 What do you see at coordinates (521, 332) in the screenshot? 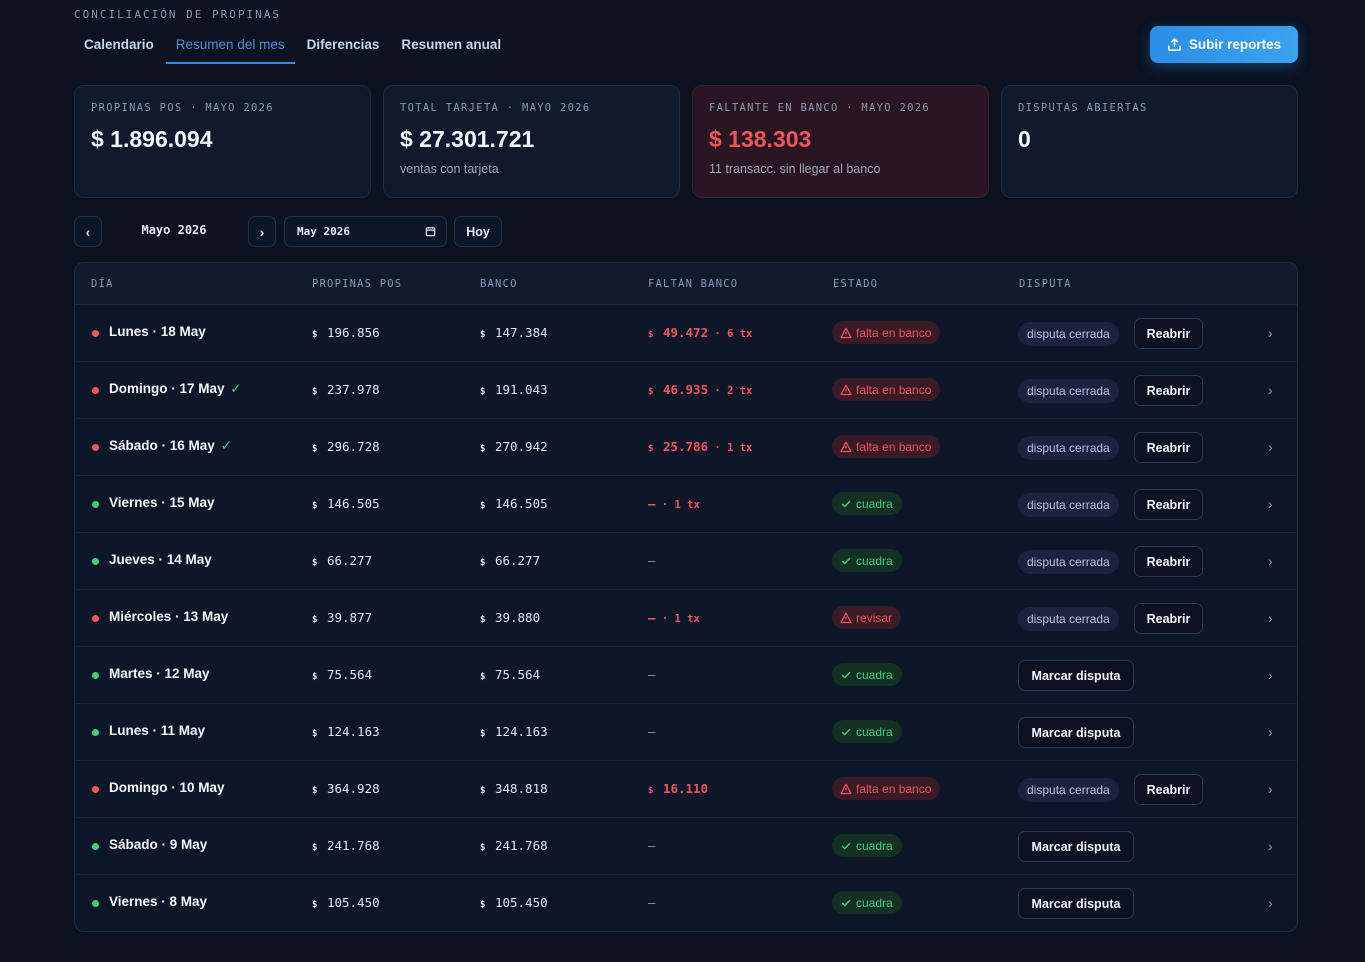
I see `bank-amount: 147.384` at bounding box center [521, 332].